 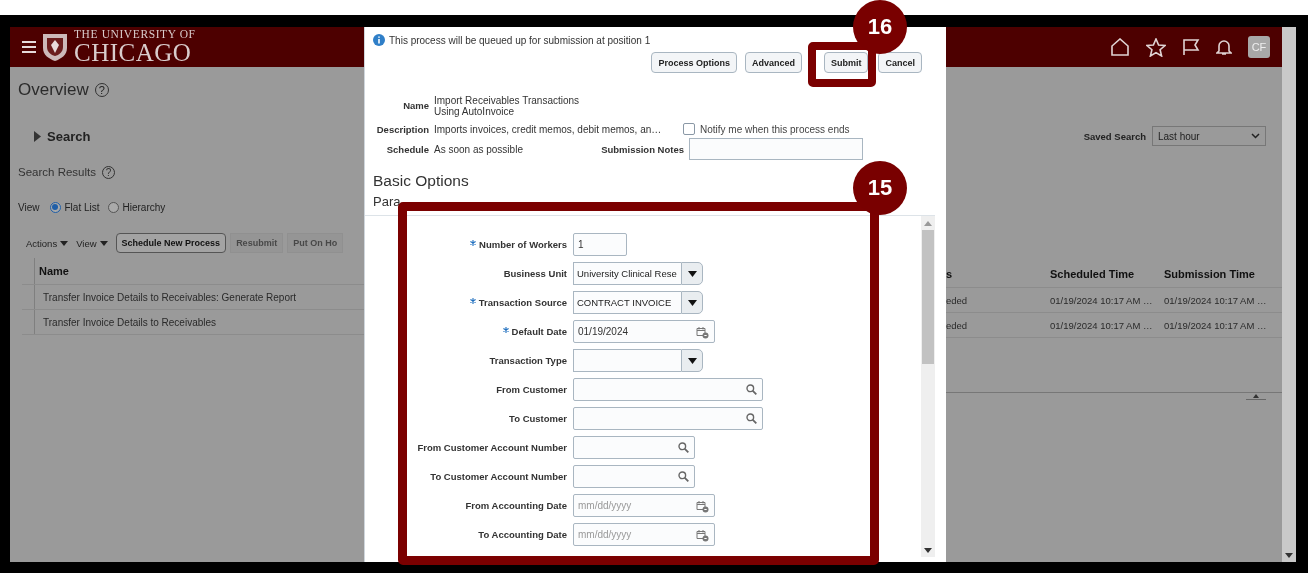 I want to click on subsection-heading: Para, so click(x=387, y=202).